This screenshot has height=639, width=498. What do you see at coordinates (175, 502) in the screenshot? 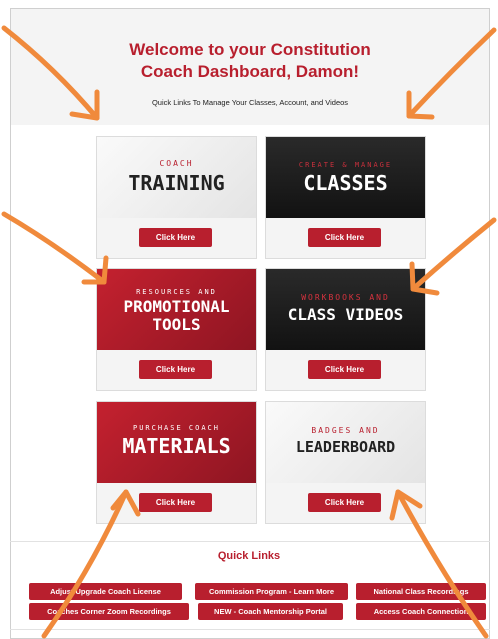
I see `materials-button: Click Here` at bounding box center [175, 502].